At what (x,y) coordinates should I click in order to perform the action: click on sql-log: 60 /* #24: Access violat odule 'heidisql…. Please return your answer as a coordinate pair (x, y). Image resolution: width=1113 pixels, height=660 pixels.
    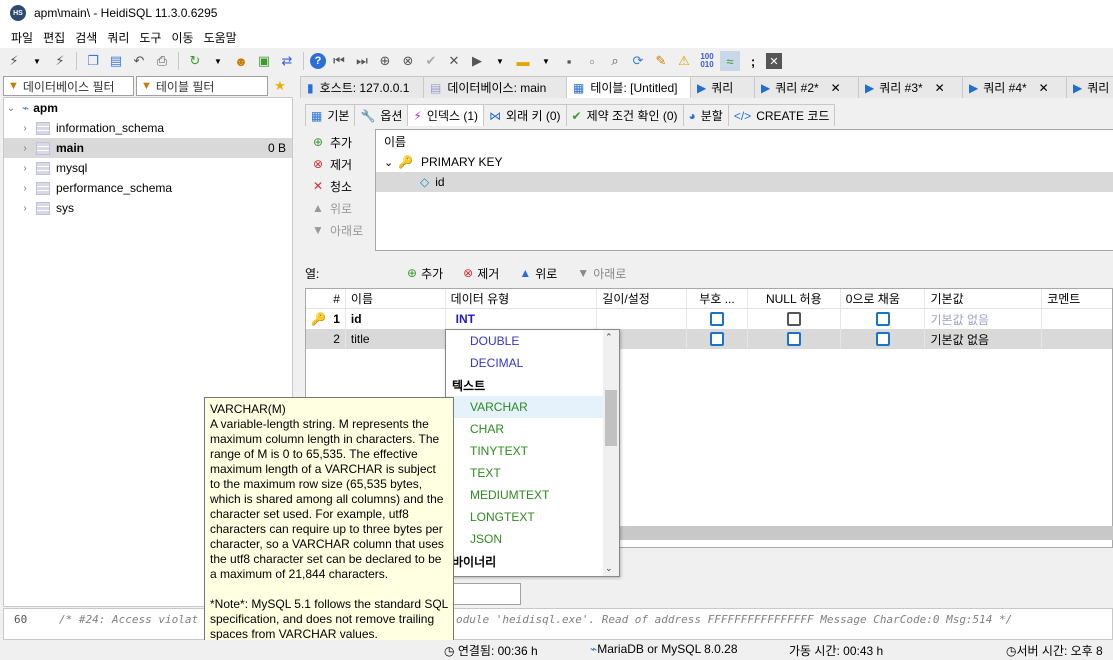
    Looking at the image, I should click on (558, 624).